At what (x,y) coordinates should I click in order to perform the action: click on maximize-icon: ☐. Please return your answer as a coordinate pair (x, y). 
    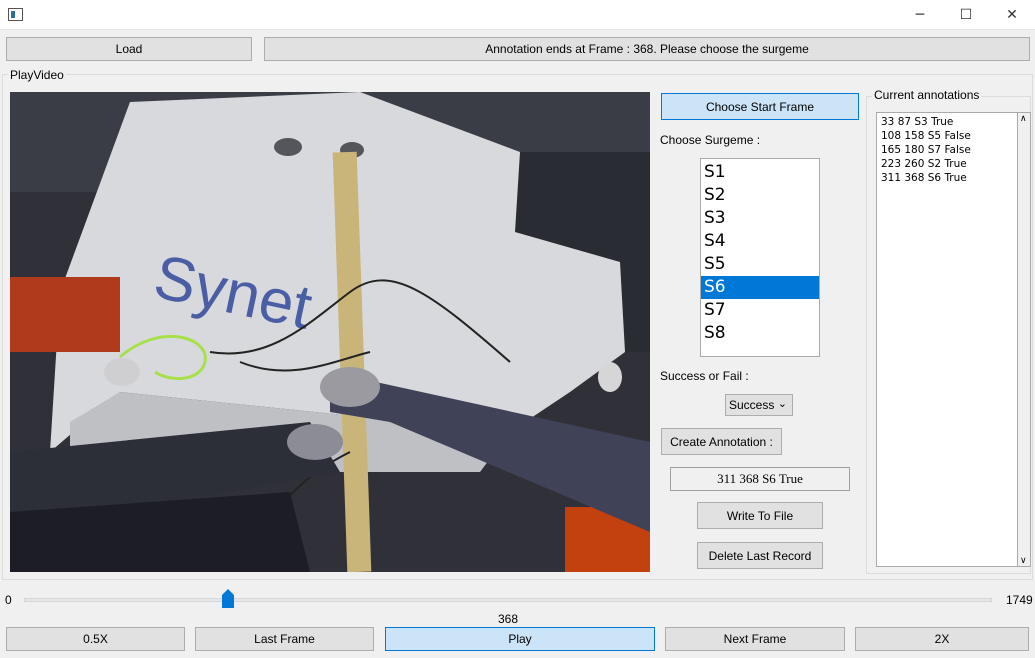
    Looking at the image, I should click on (966, 15).